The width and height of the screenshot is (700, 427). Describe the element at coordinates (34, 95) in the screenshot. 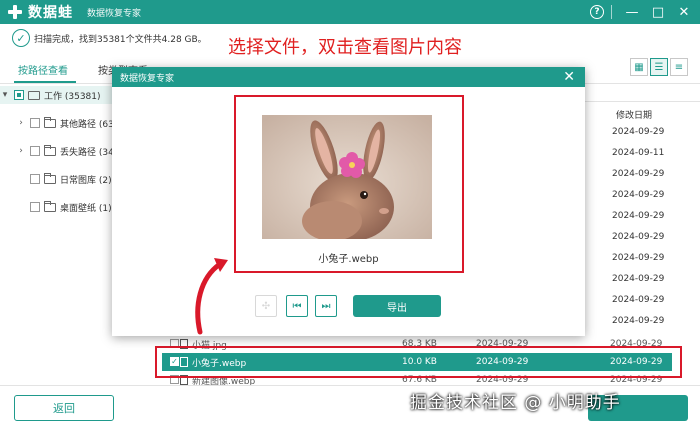

I see `drive-icon` at that location.